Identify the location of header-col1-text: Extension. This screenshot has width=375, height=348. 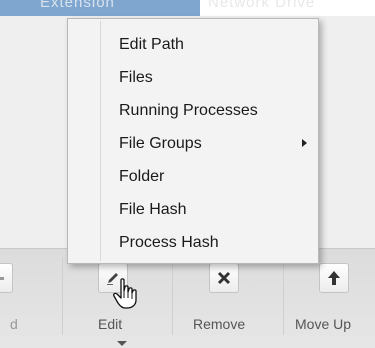
(77, 5).